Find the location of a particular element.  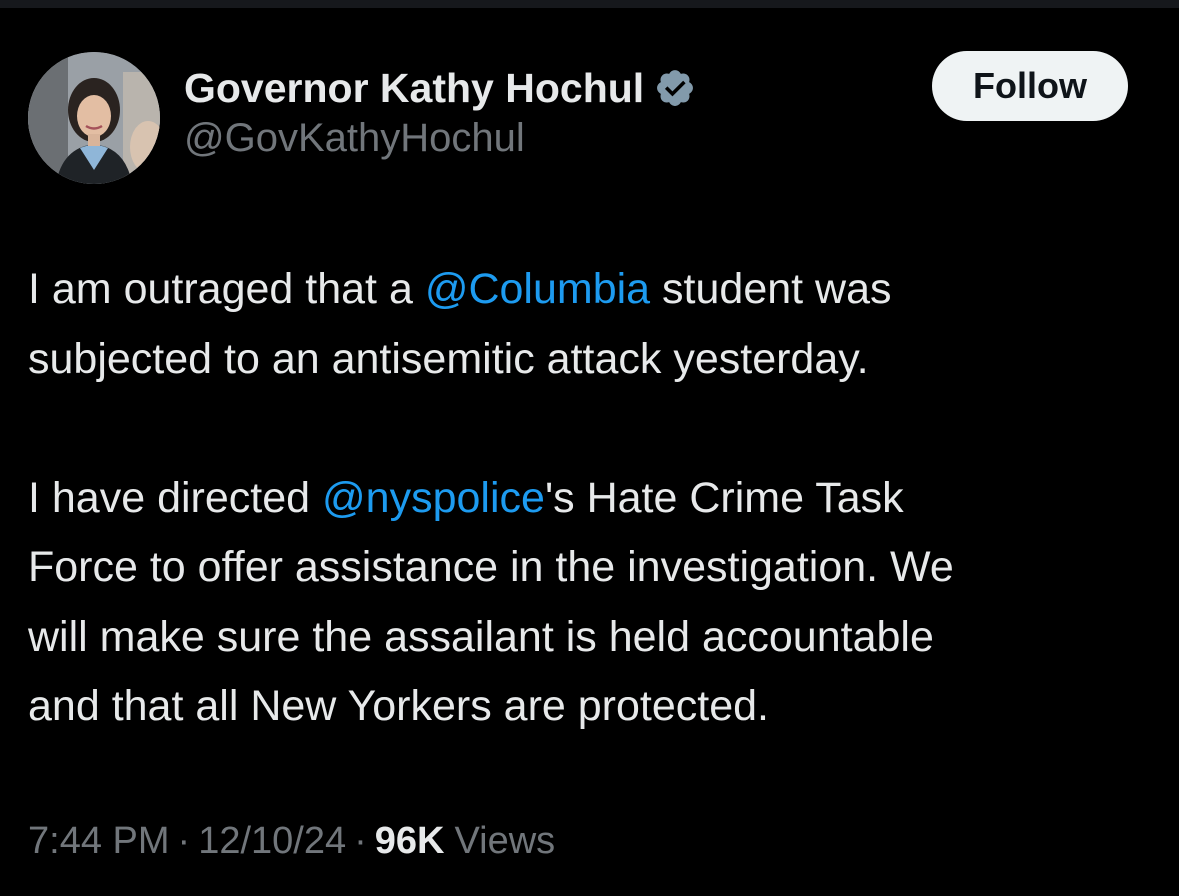

avatar-photo is located at coordinates (94, 118).